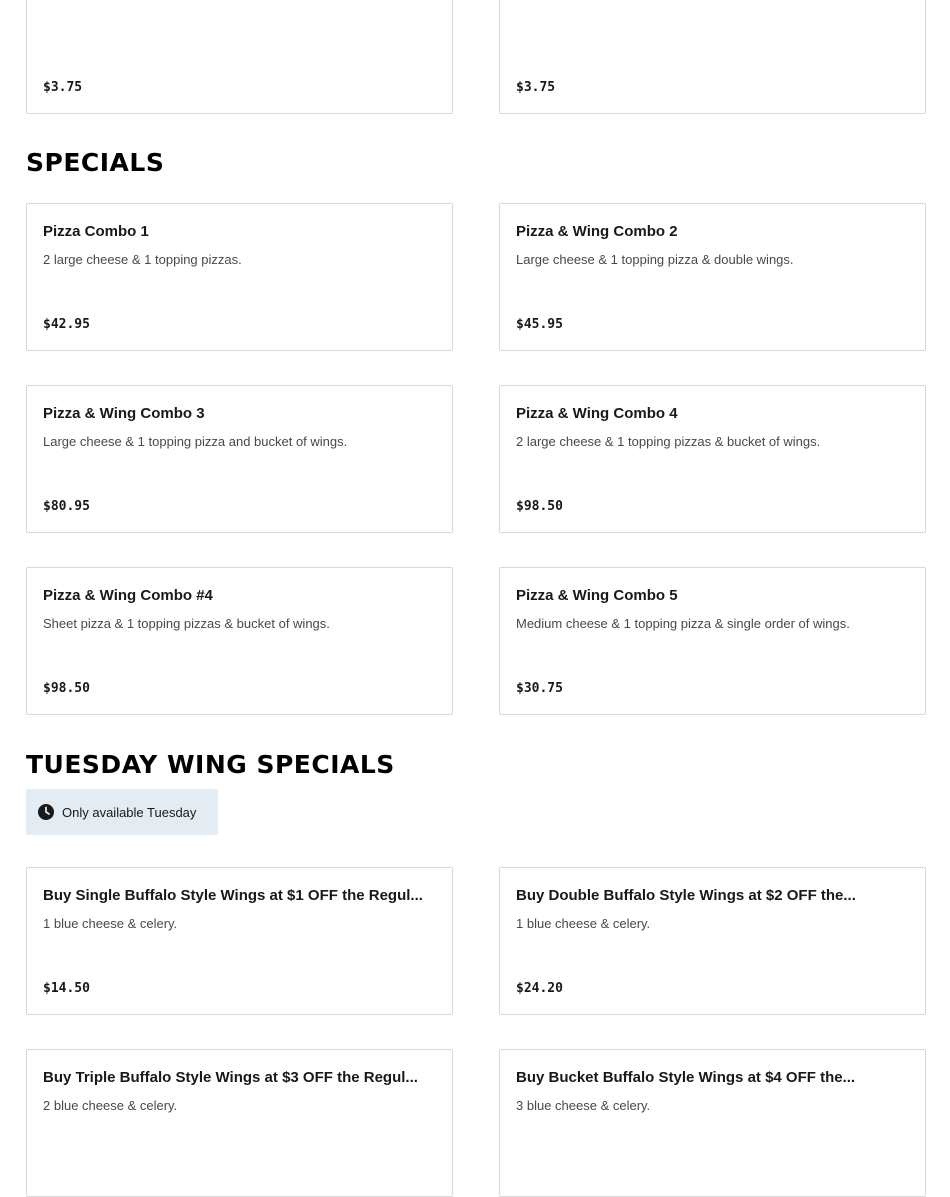 Image resolution: width=950 pixels, height=1197 pixels. Describe the element at coordinates (96, 231) in the screenshot. I see `item-name: Pizza Combo 1` at that location.